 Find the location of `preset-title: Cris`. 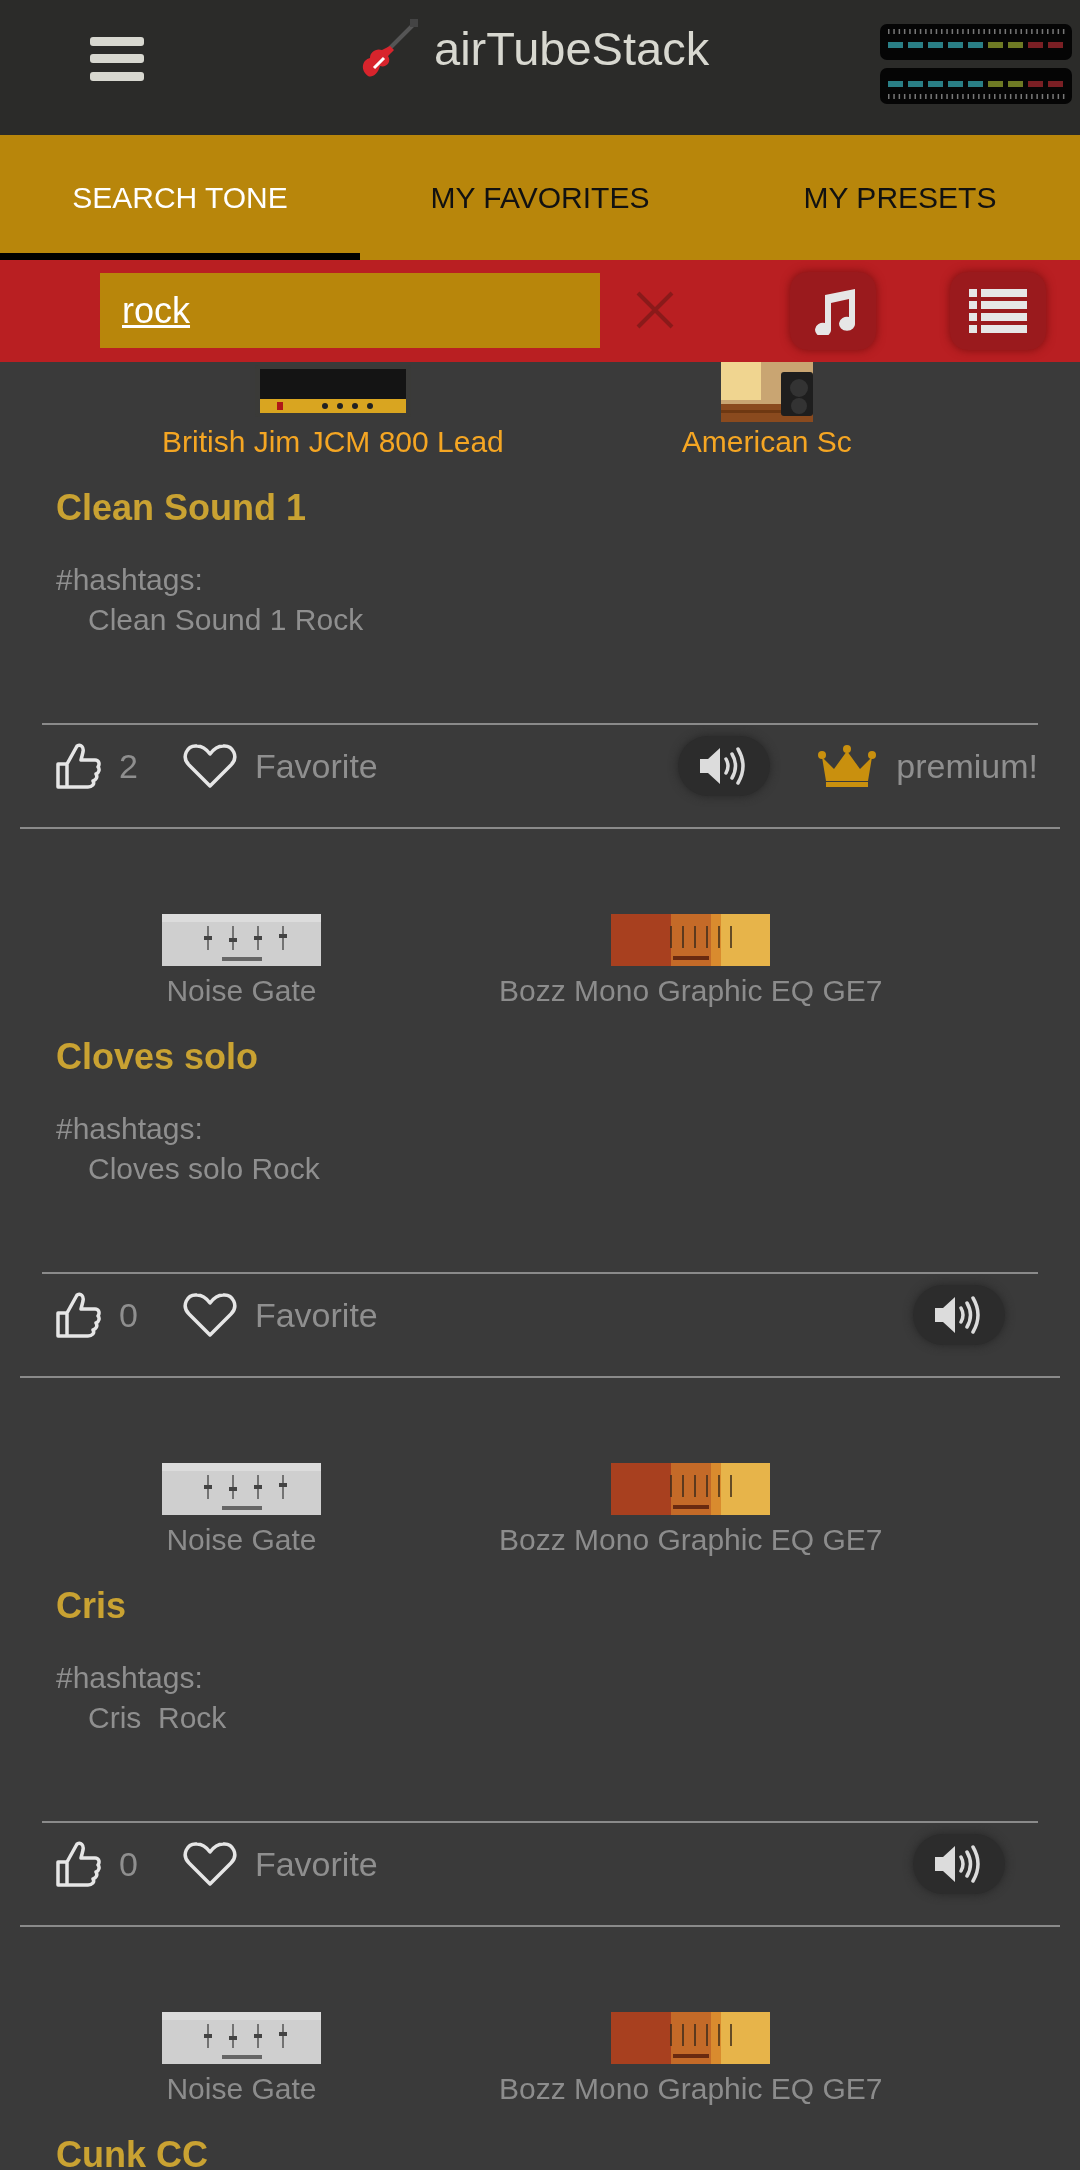

preset-title: Cris is located at coordinates (568, 1606).